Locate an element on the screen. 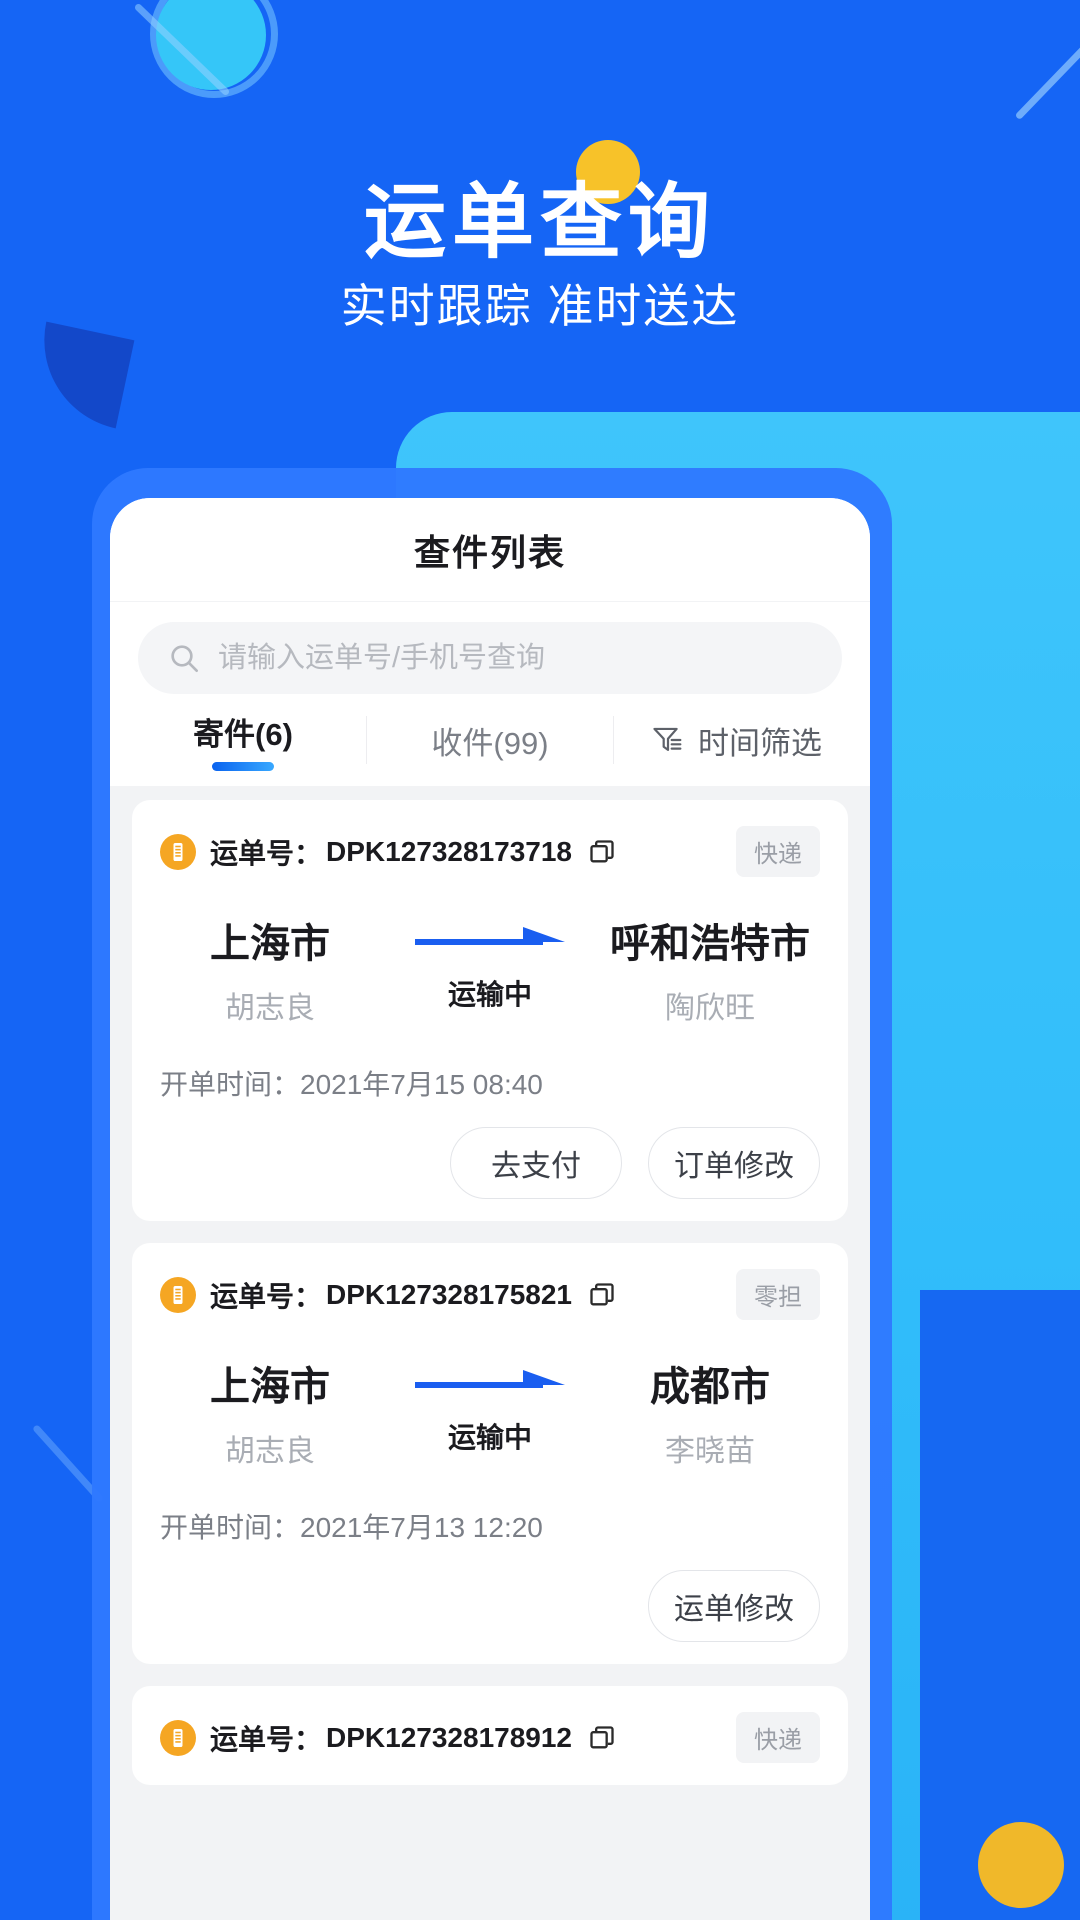 This screenshot has height=1920, width=1080. route-destination: 呼和浩特市 陶欣旺 is located at coordinates (710, 969).